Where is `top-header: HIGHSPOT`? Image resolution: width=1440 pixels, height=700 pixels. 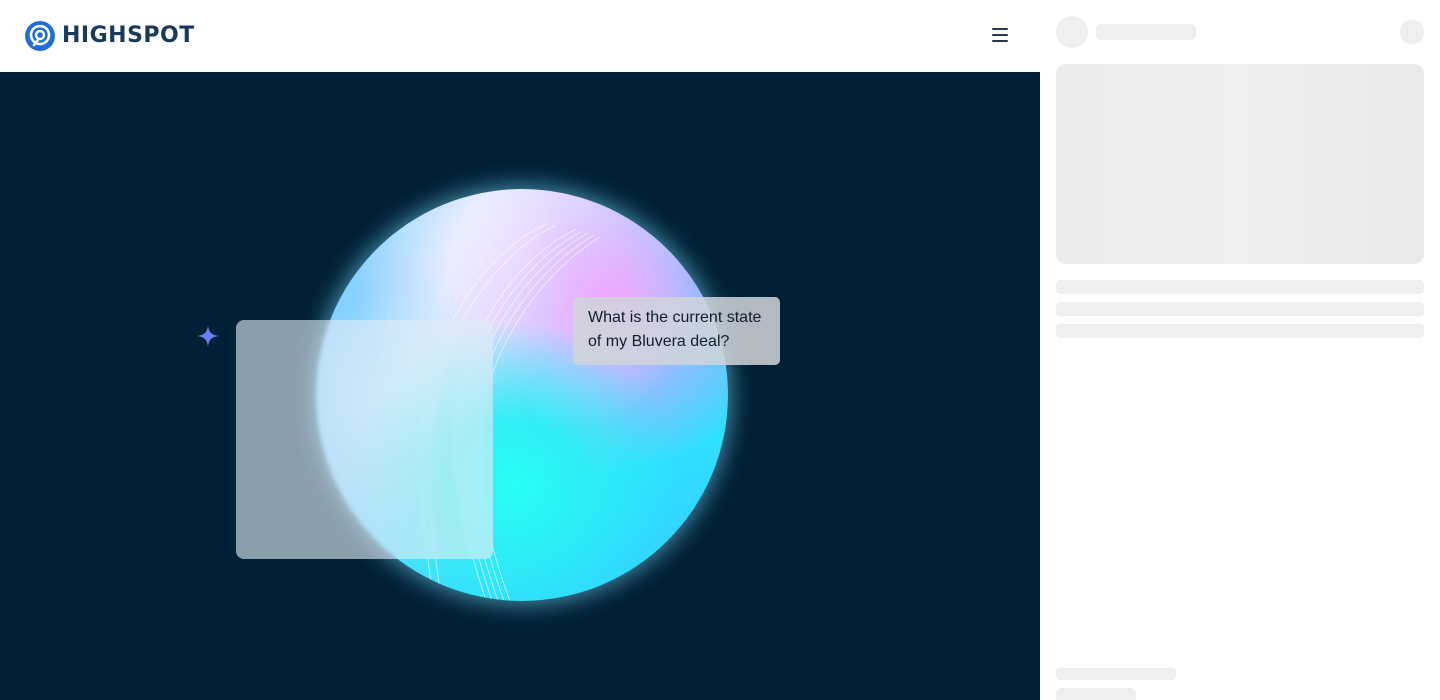
top-header: HIGHSPOT is located at coordinates (520, 36).